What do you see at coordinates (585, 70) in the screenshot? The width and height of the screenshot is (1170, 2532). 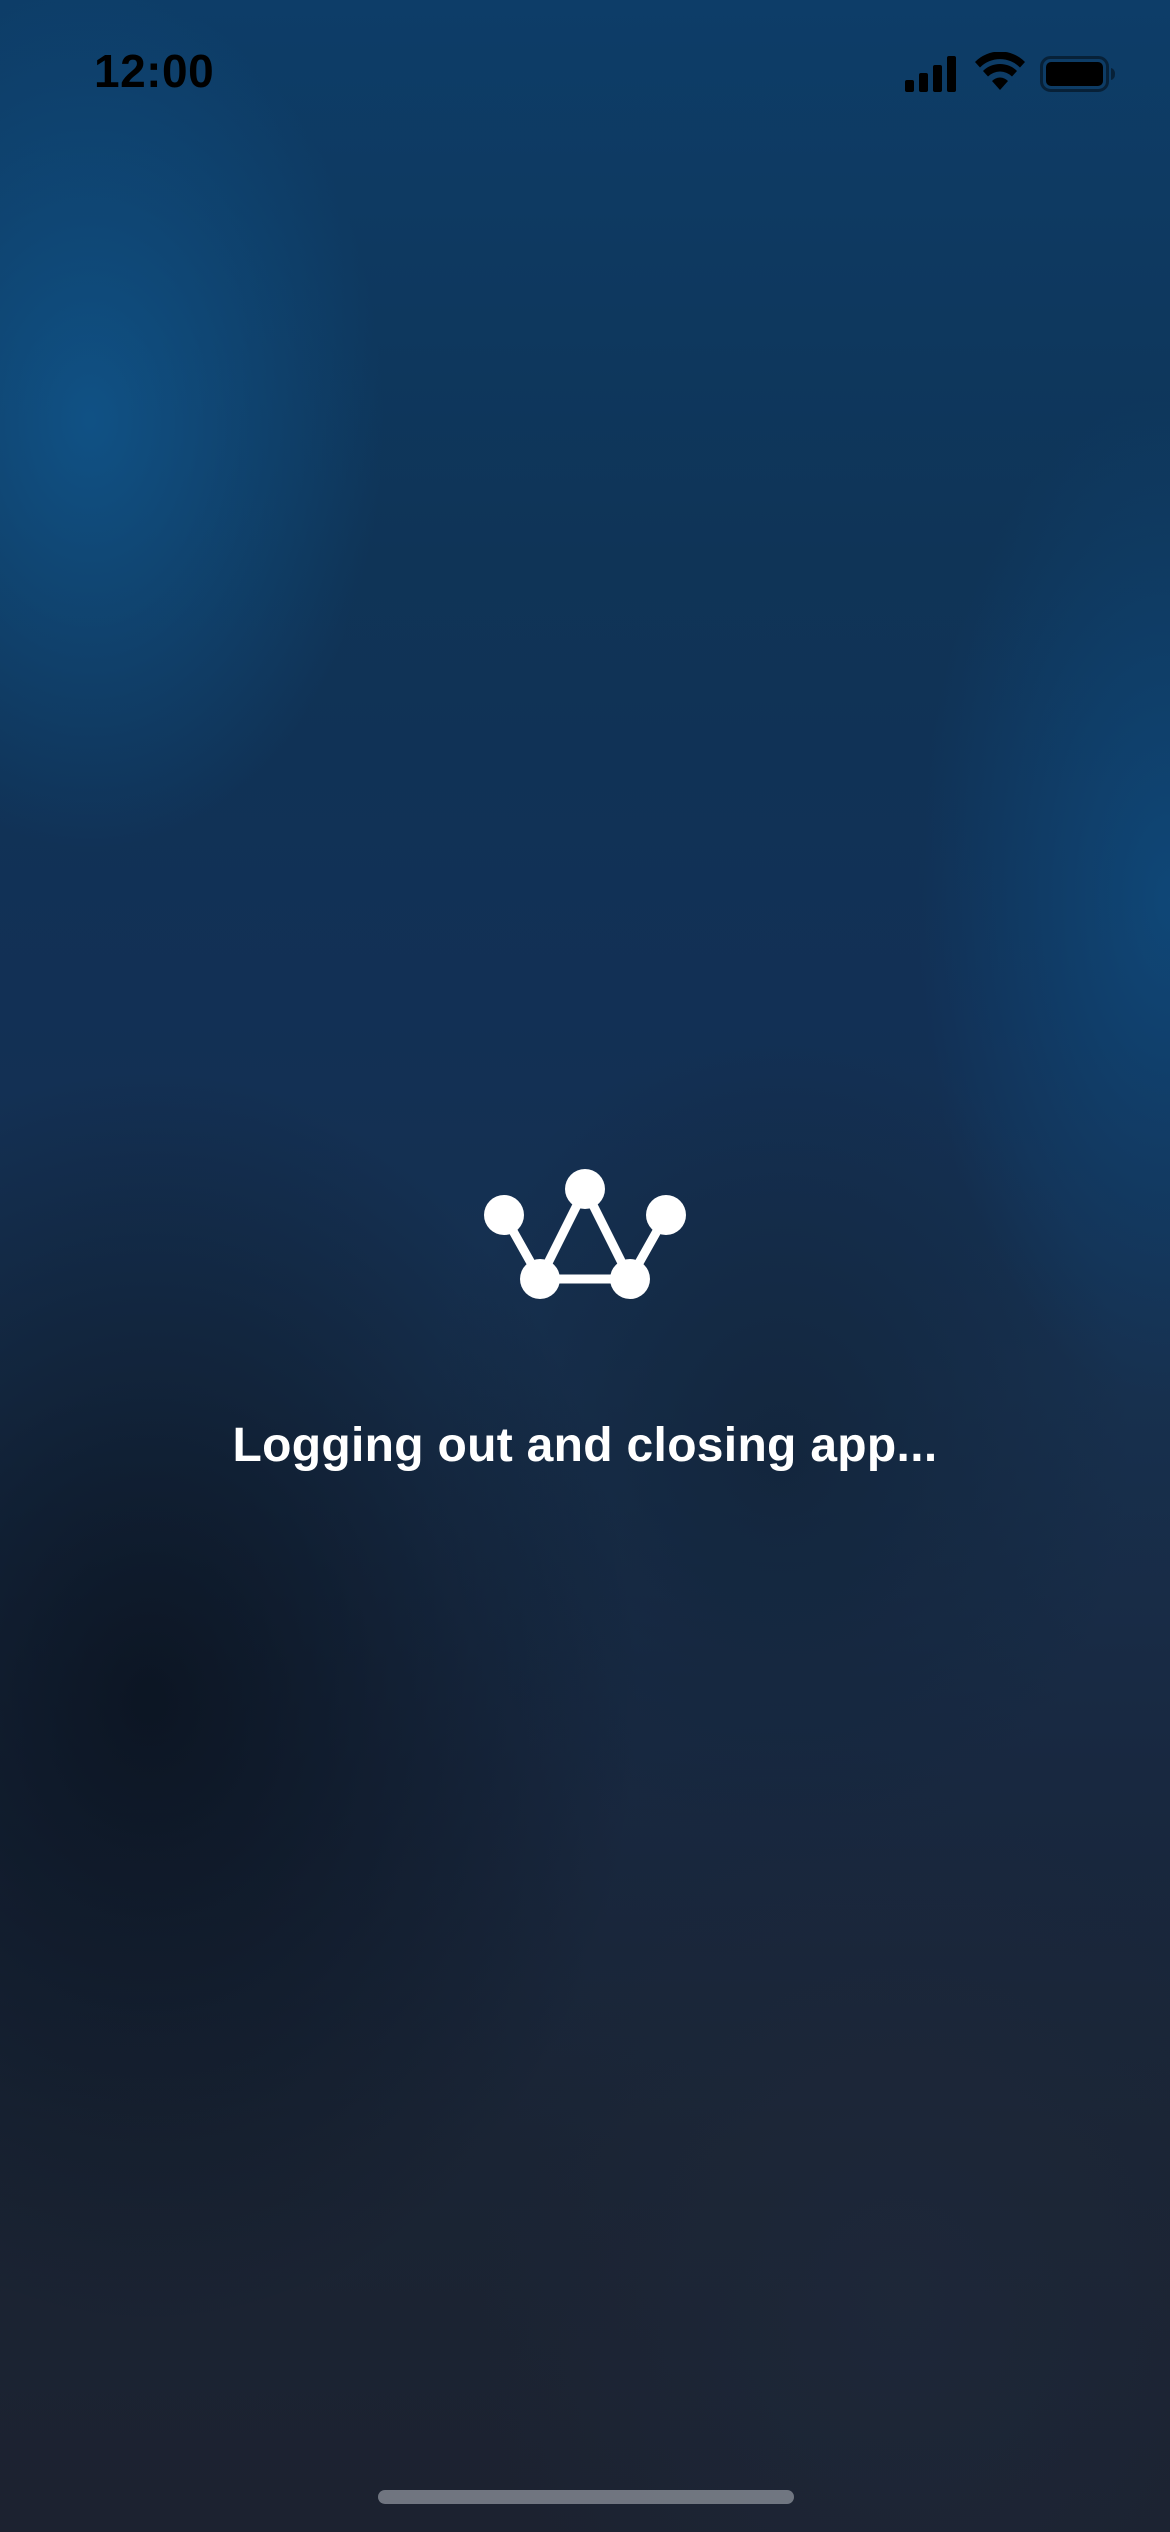 I see `status-bar: 12:00` at bounding box center [585, 70].